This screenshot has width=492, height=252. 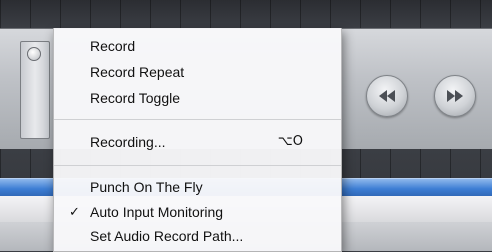 I want to click on menu-item-record-toggle: Record Toggle, so click(x=197, y=98).